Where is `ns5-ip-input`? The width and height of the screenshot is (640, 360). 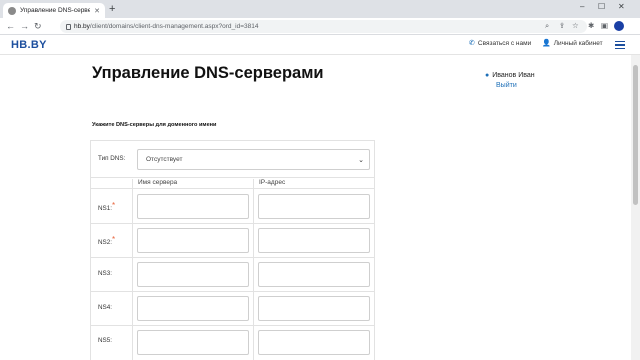 ns5-ip-input is located at coordinates (314, 342).